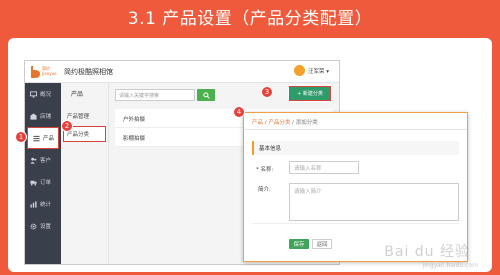 This screenshot has height=275, width=500. I want to click on step-badge-2: 2, so click(67, 126).